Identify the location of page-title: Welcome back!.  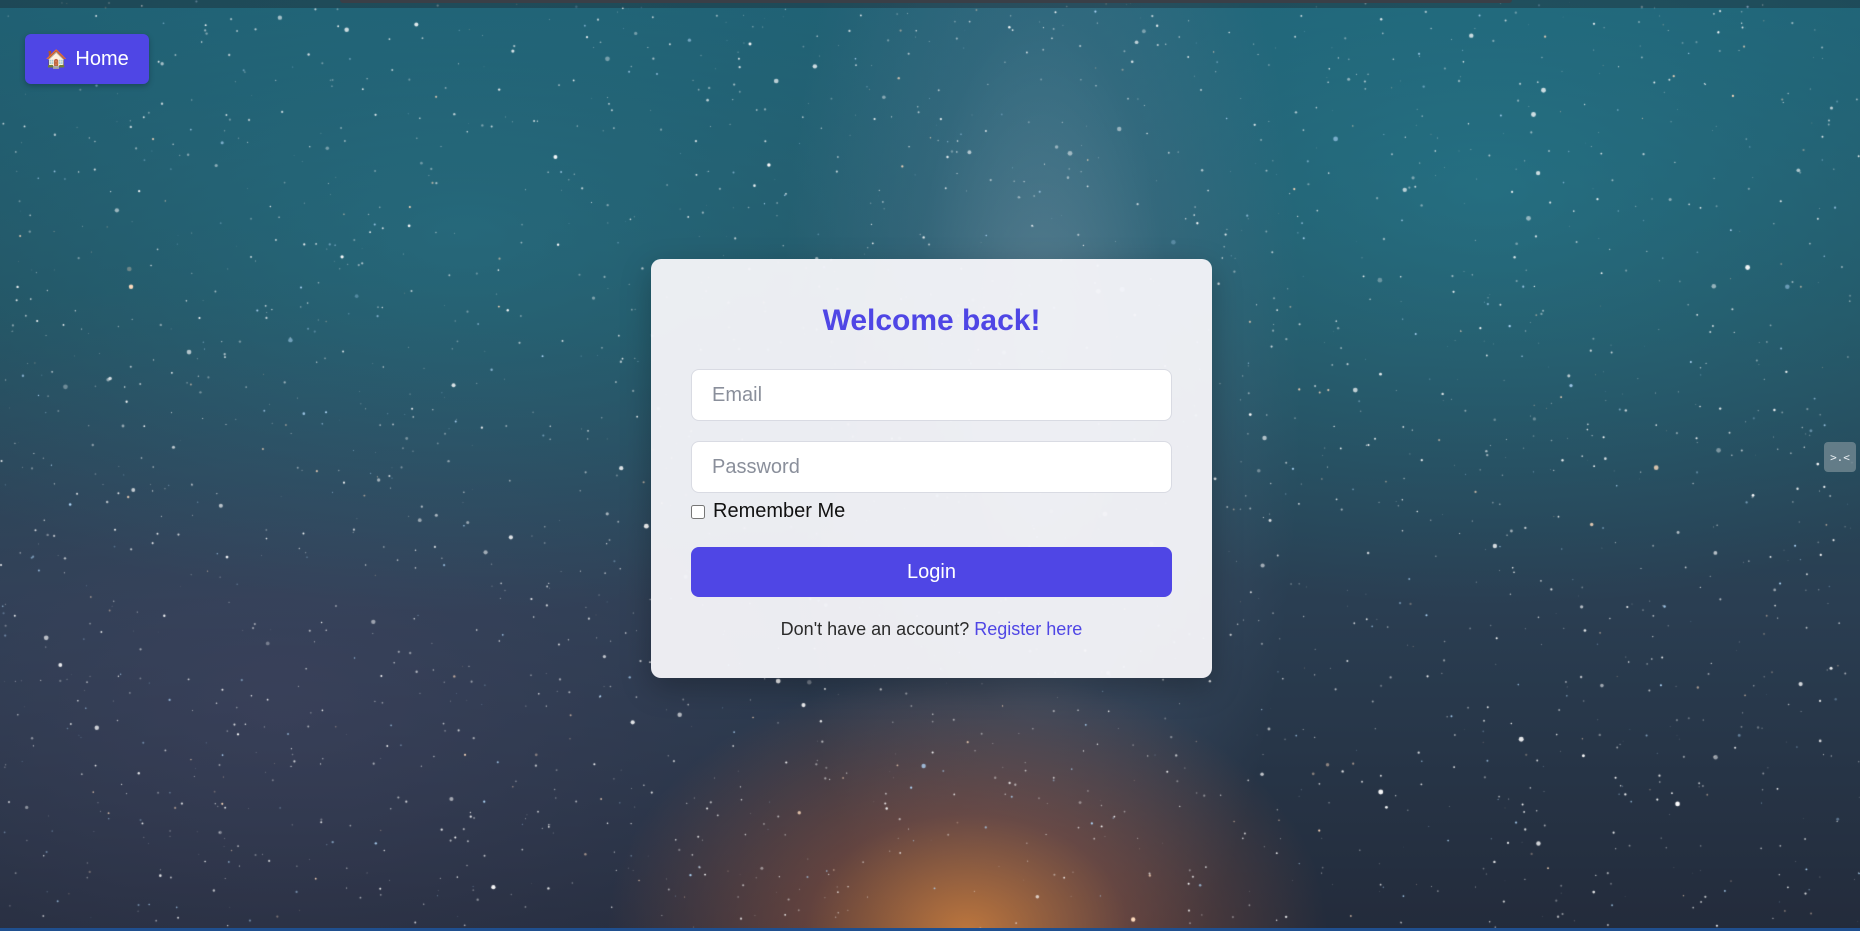
(931, 320).